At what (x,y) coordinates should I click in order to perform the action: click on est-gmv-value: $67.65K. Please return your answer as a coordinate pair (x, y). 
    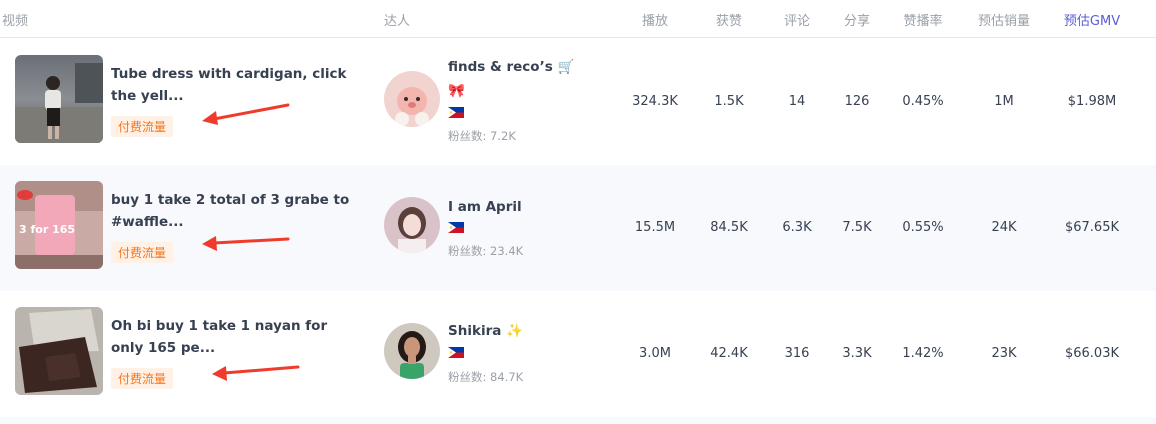
    Looking at the image, I should click on (1091, 227).